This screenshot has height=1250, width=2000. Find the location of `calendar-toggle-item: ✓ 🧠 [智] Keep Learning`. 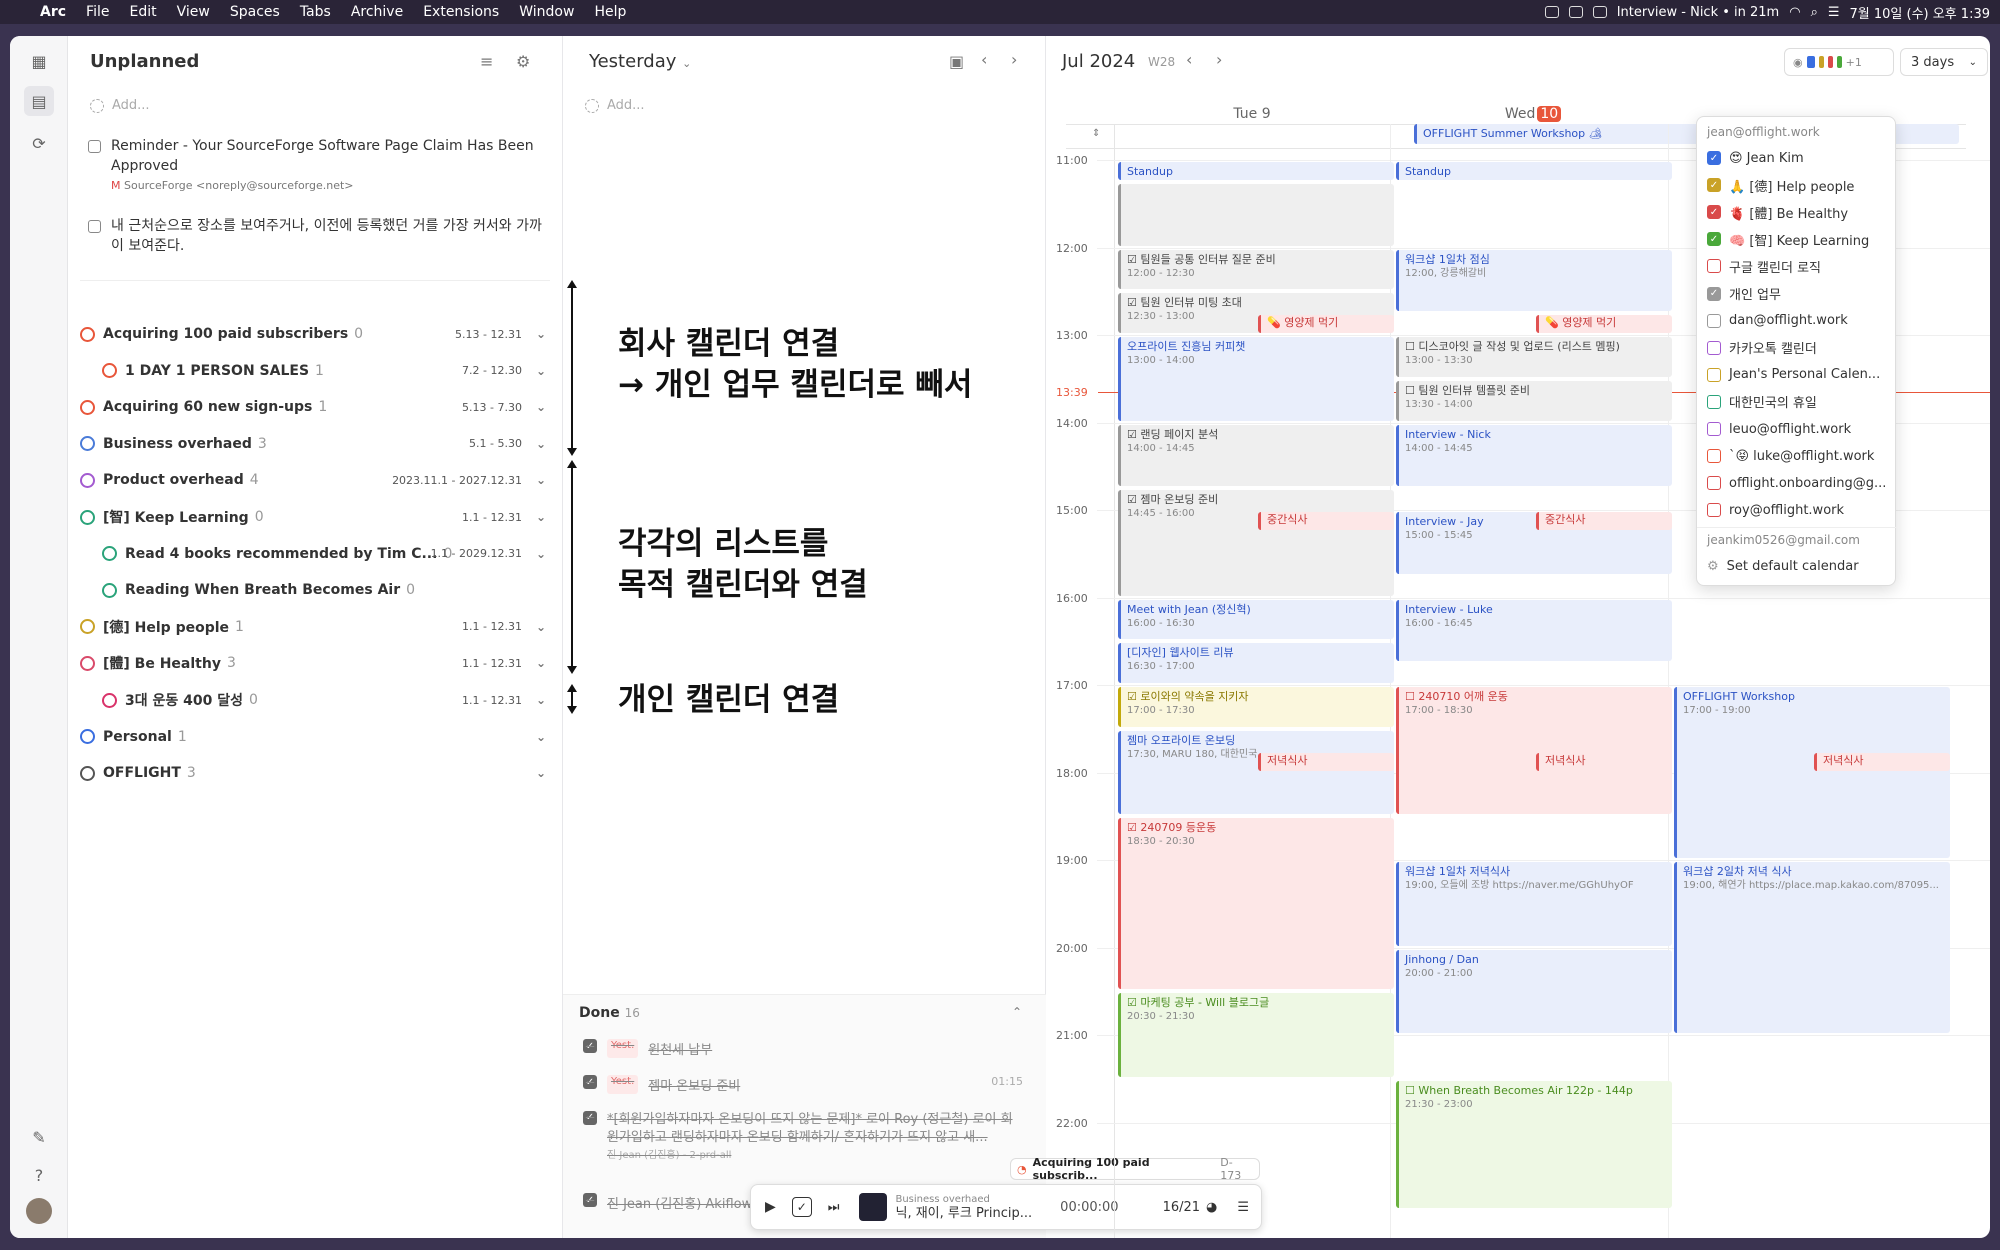

calendar-toggle-item: ✓ 🧠 [智] Keep Learning is located at coordinates (1797, 239).